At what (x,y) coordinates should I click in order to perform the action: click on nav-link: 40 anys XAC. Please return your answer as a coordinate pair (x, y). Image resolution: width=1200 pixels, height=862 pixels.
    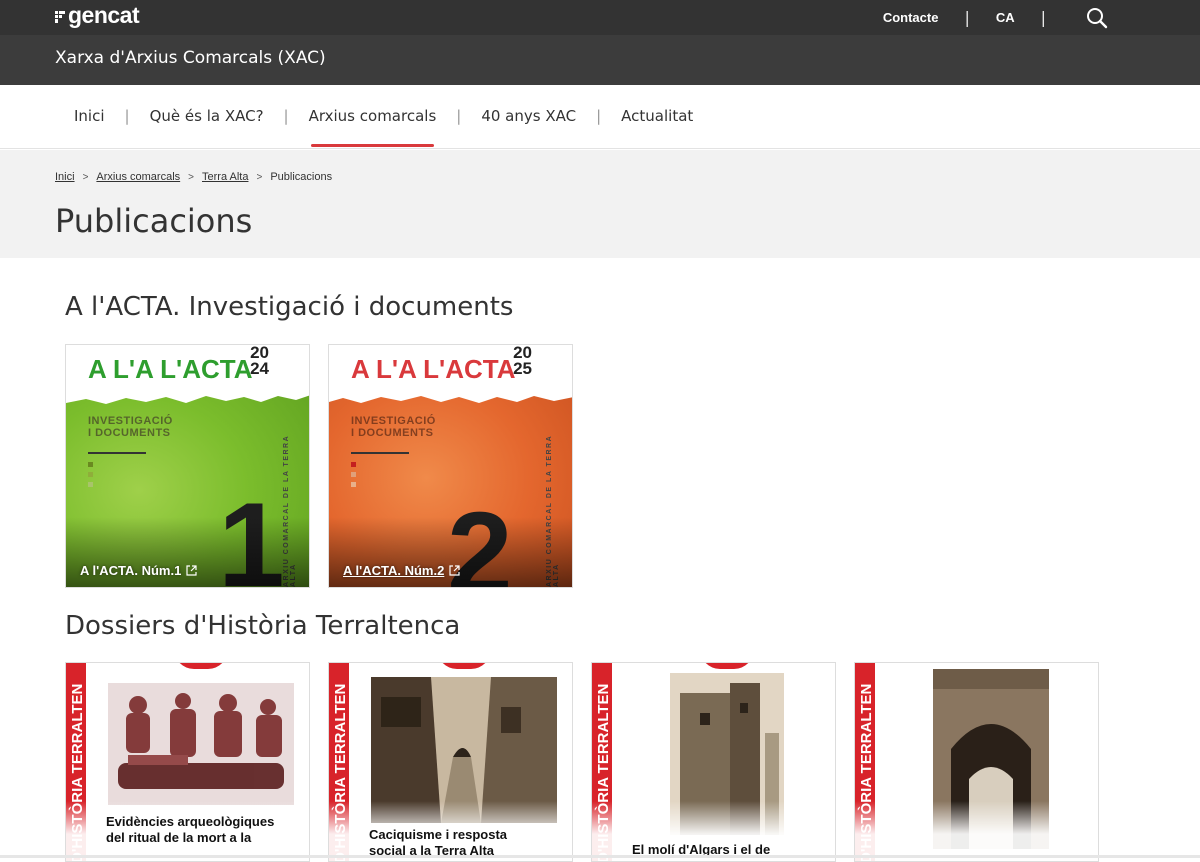
    Looking at the image, I should click on (528, 116).